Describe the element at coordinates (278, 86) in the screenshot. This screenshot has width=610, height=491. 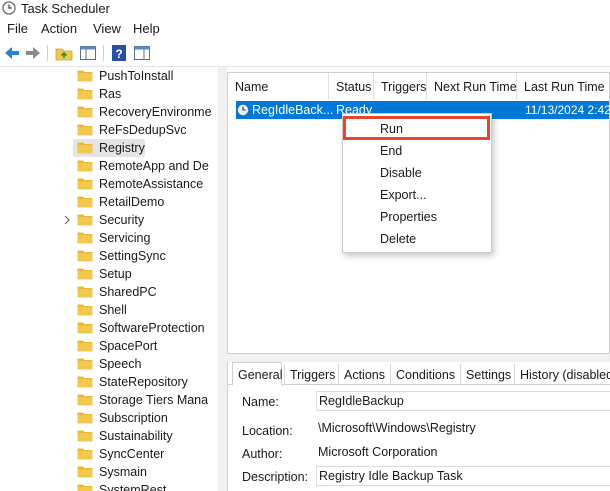
I see `column-header-name: Name` at that location.